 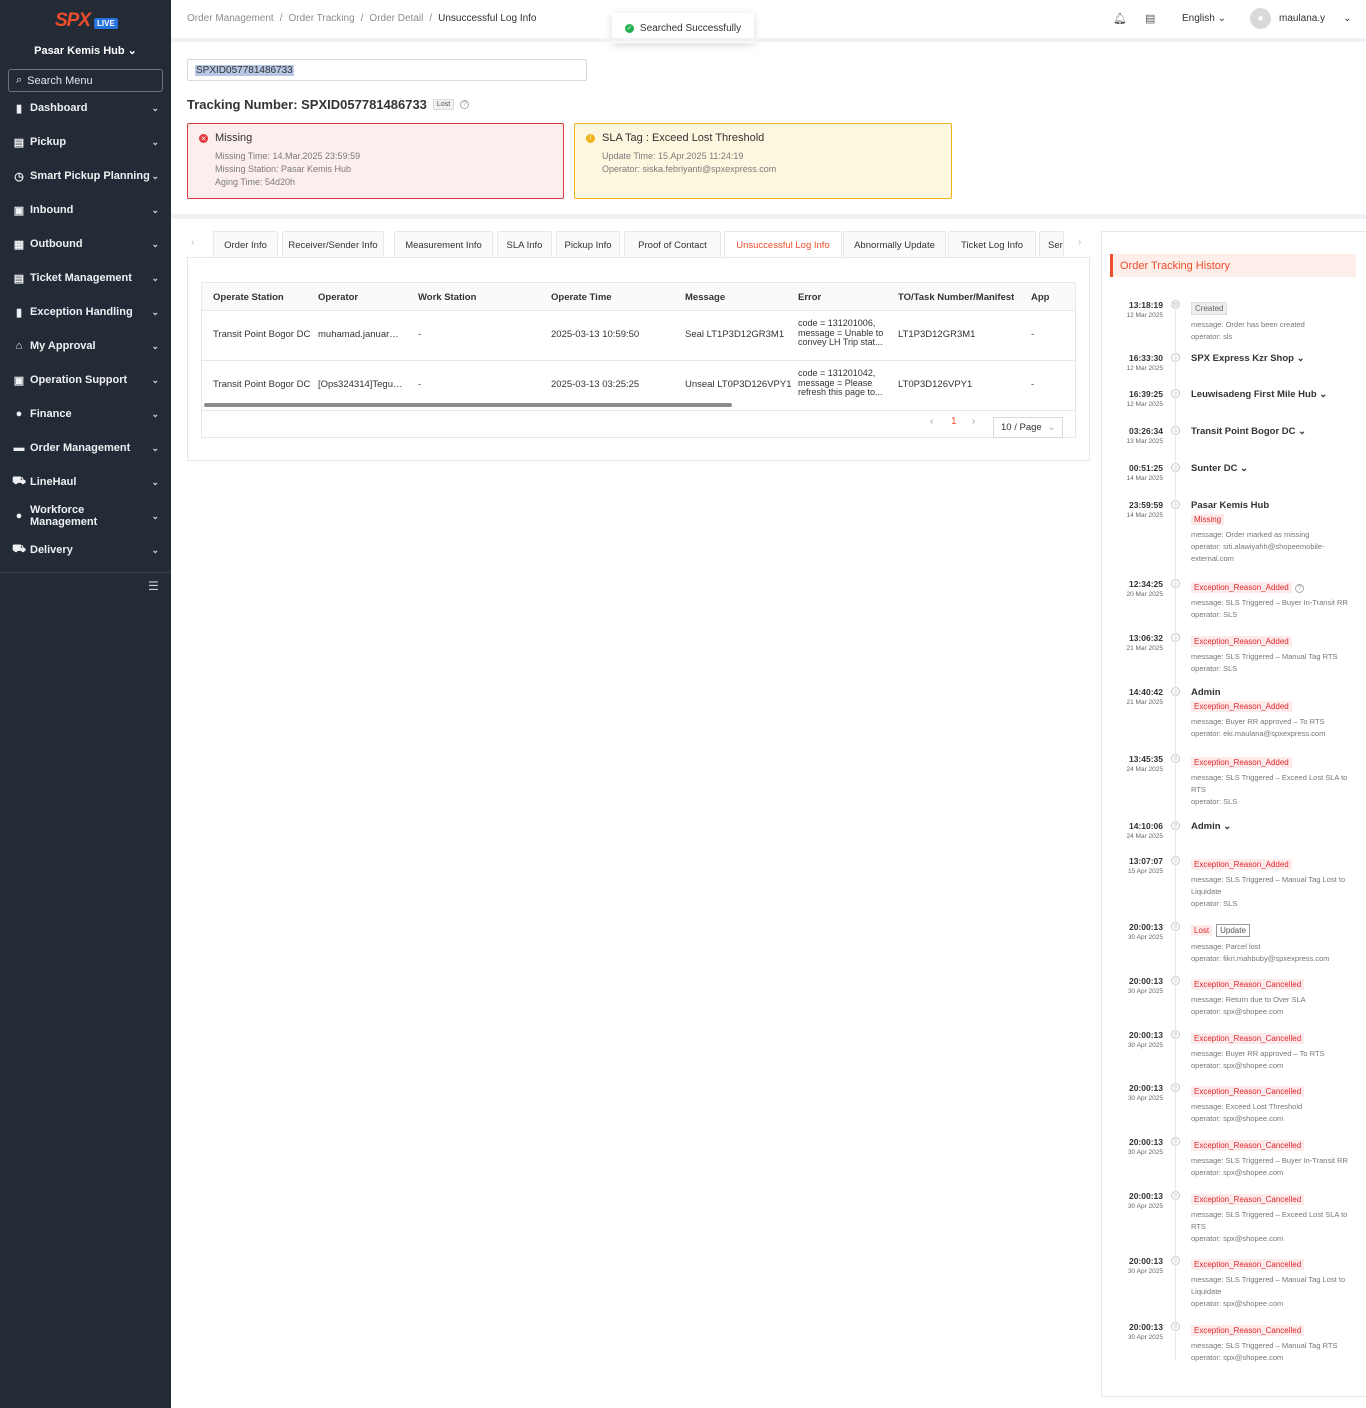 What do you see at coordinates (192, 242) in the screenshot?
I see `chevron-left-icon: ‹` at bounding box center [192, 242].